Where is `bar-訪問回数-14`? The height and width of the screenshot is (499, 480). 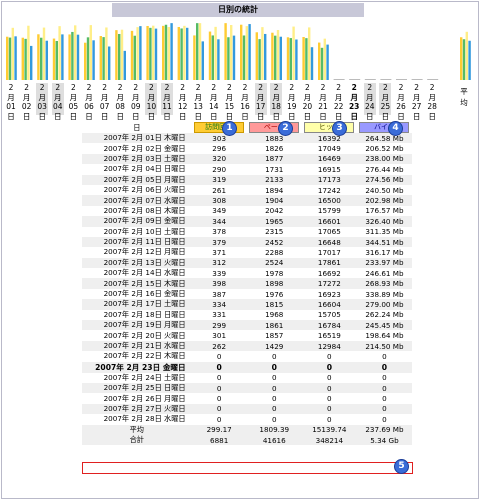 bar-訪問回数-14 is located at coordinates (210, 55).